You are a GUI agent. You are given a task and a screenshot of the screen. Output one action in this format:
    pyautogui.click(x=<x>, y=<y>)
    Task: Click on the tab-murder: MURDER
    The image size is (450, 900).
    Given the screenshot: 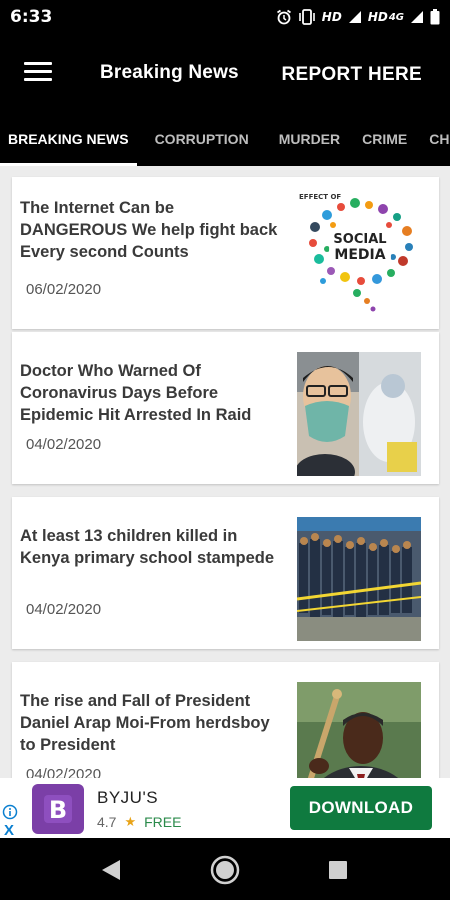 What is the action you would take?
    pyautogui.click(x=309, y=140)
    